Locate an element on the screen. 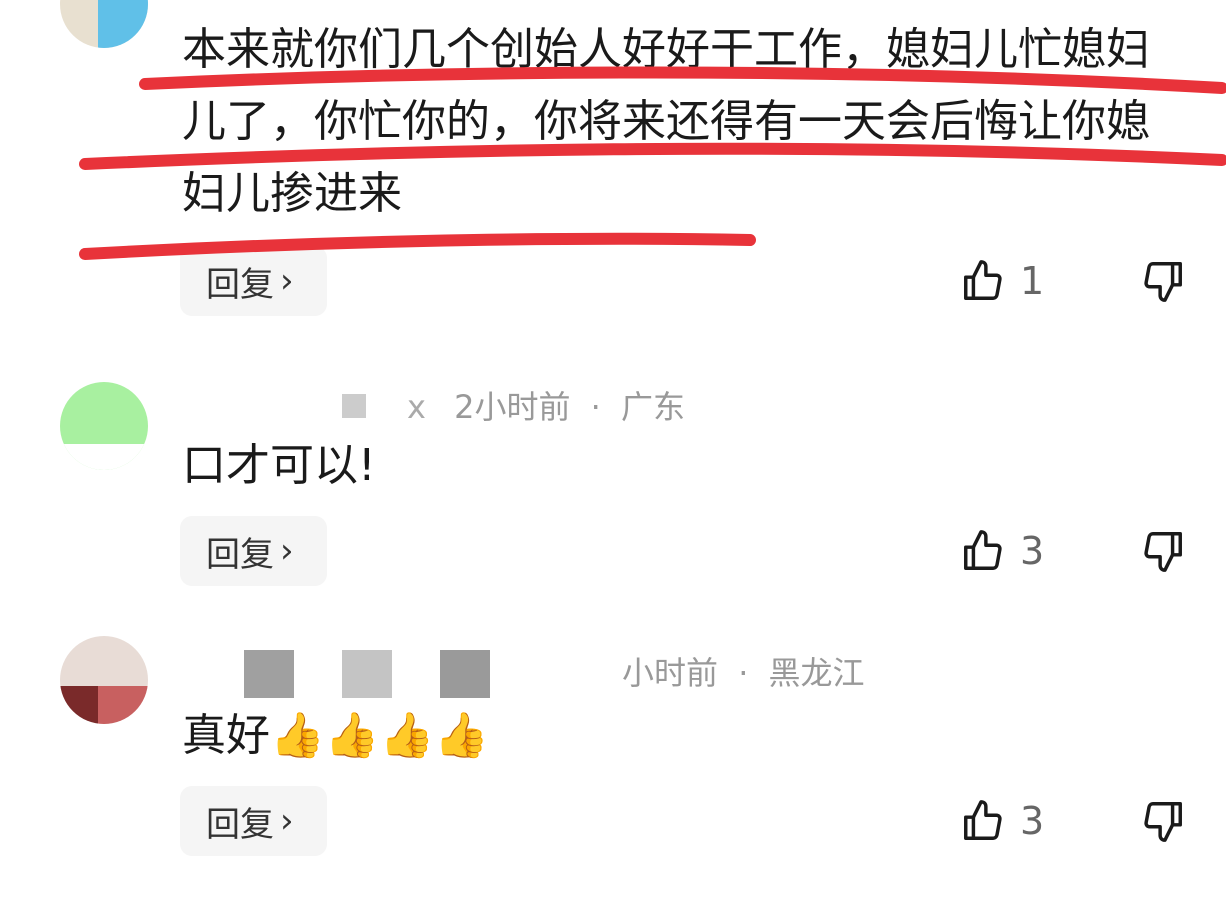 The width and height of the screenshot is (1226, 902). comment-meta: 小时前 · 黑龙江 is located at coordinates (523, 673).